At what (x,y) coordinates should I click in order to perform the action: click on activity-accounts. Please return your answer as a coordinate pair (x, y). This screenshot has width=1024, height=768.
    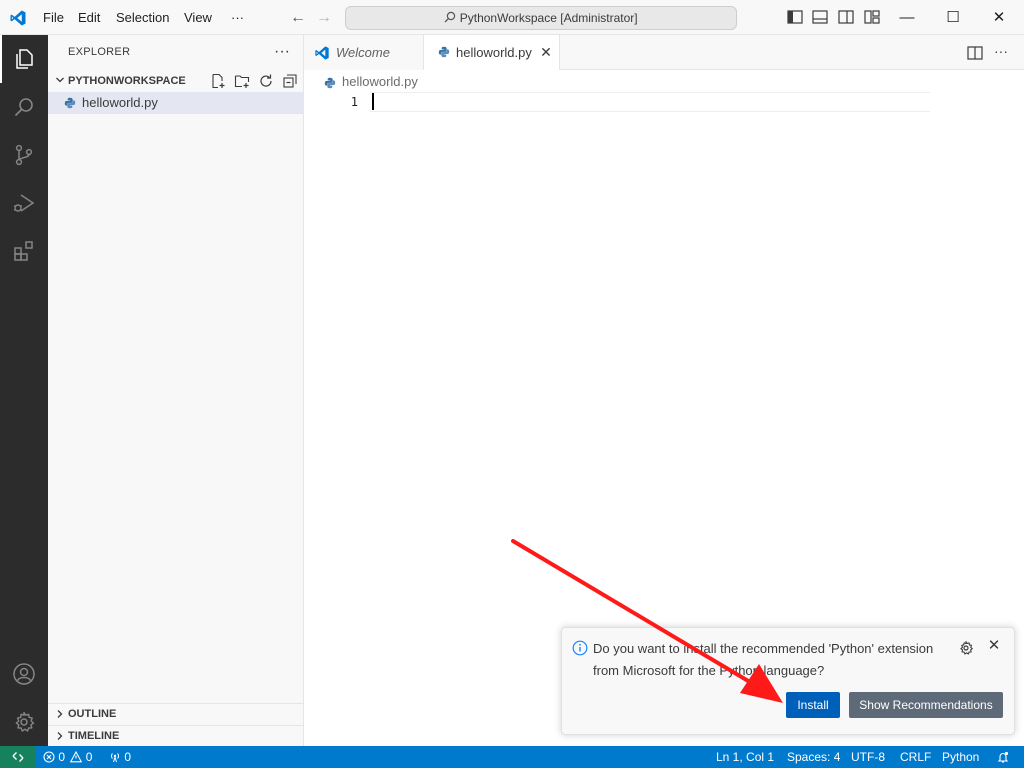
    Looking at the image, I should click on (24, 674).